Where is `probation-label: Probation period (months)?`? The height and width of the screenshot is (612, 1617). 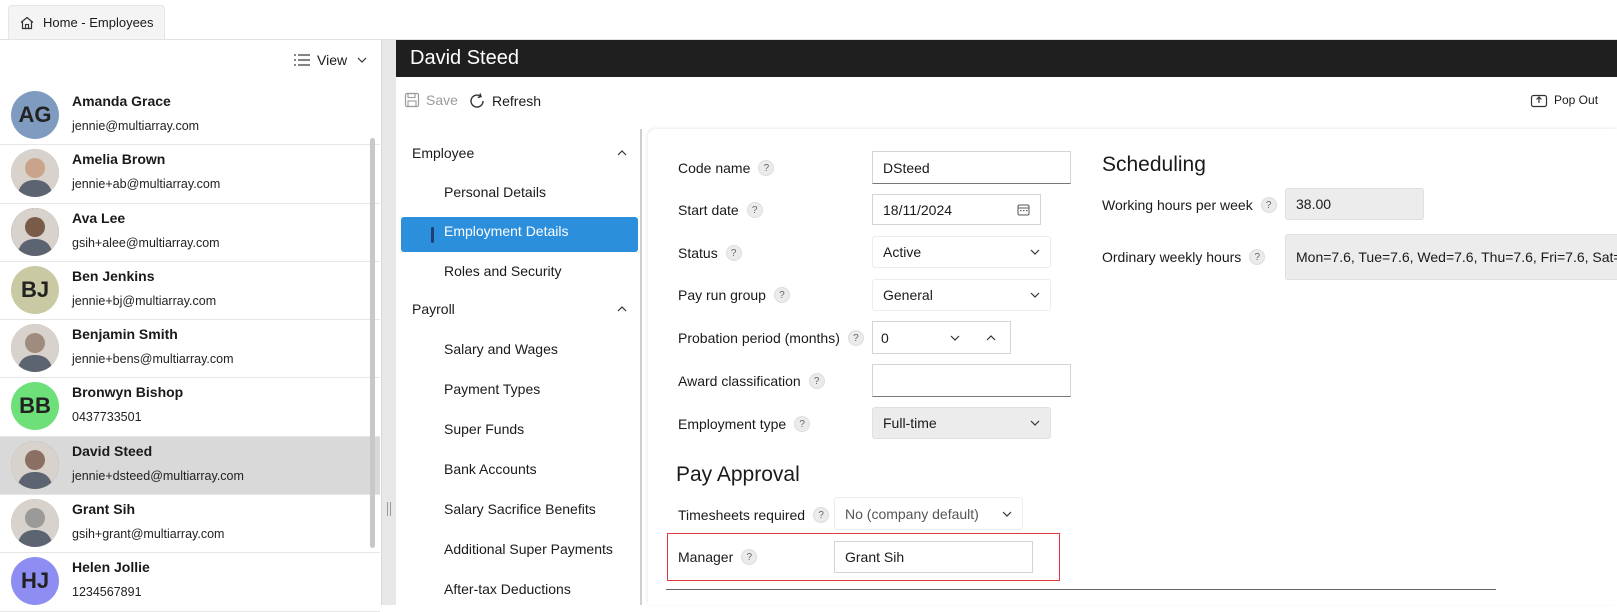 probation-label: Probation period (months)? is located at coordinates (771, 338).